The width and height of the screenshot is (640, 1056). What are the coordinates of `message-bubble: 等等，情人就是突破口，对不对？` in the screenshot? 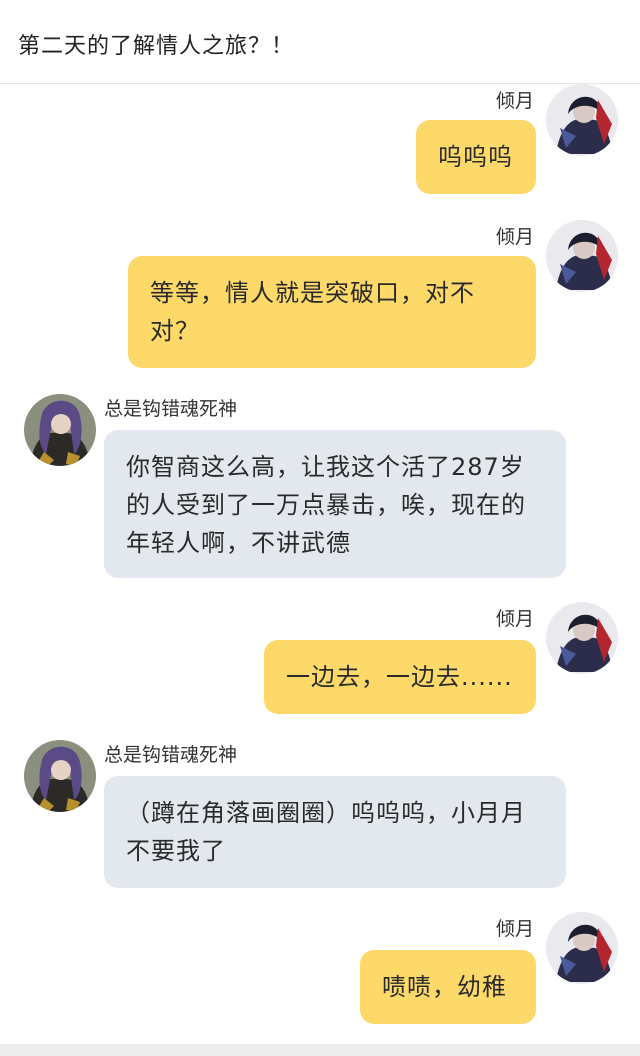 It's located at (332, 312).